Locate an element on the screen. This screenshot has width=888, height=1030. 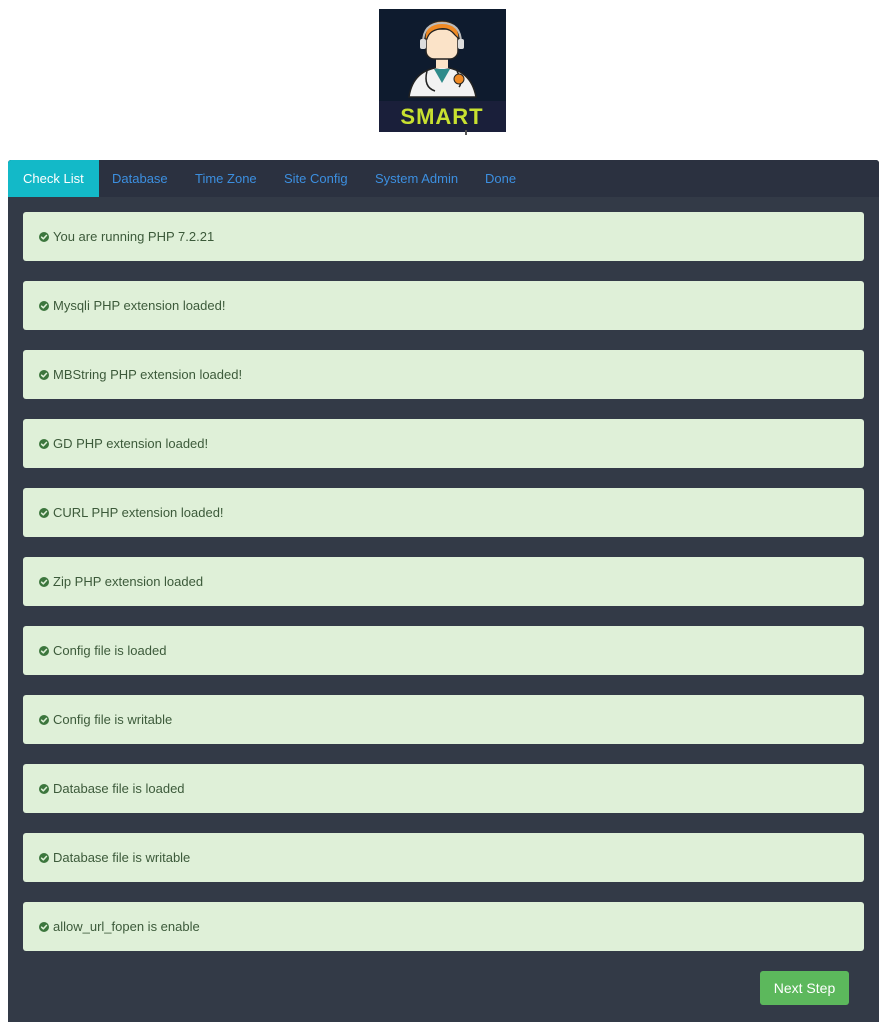
check-item: You are running PHP 7.2.21 is located at coordinates (443, 236).